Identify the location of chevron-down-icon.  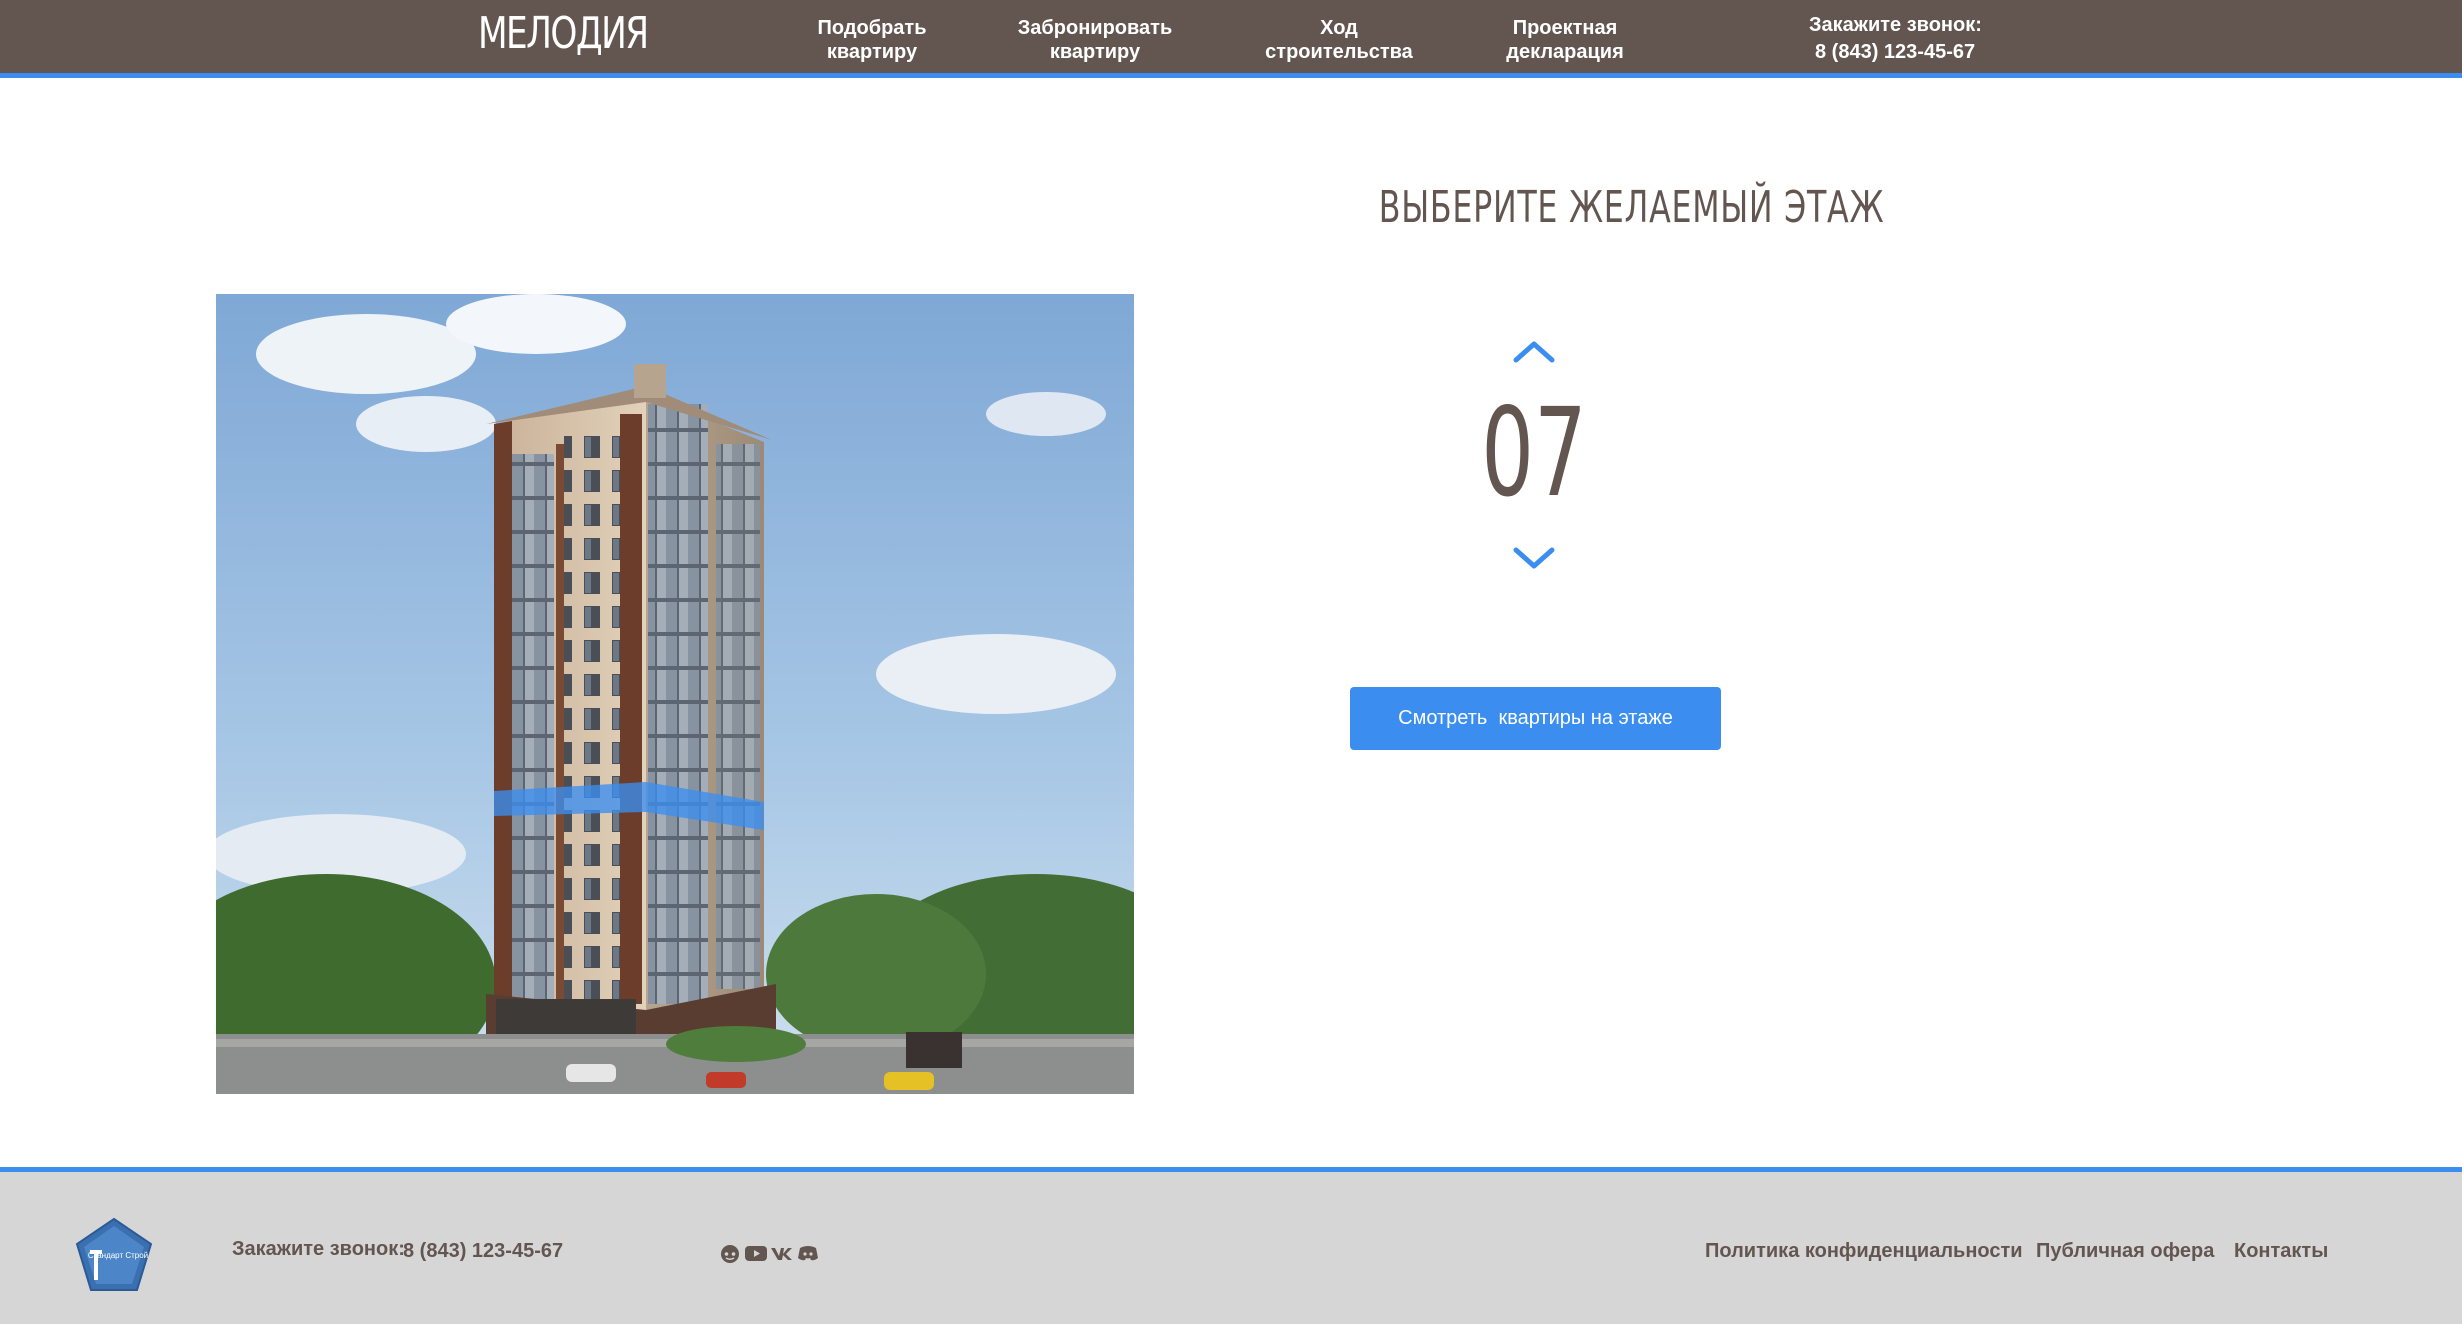
(1534, 557).